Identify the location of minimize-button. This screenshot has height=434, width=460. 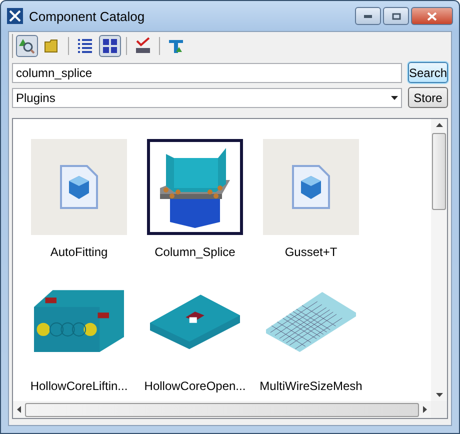
(368, 16).